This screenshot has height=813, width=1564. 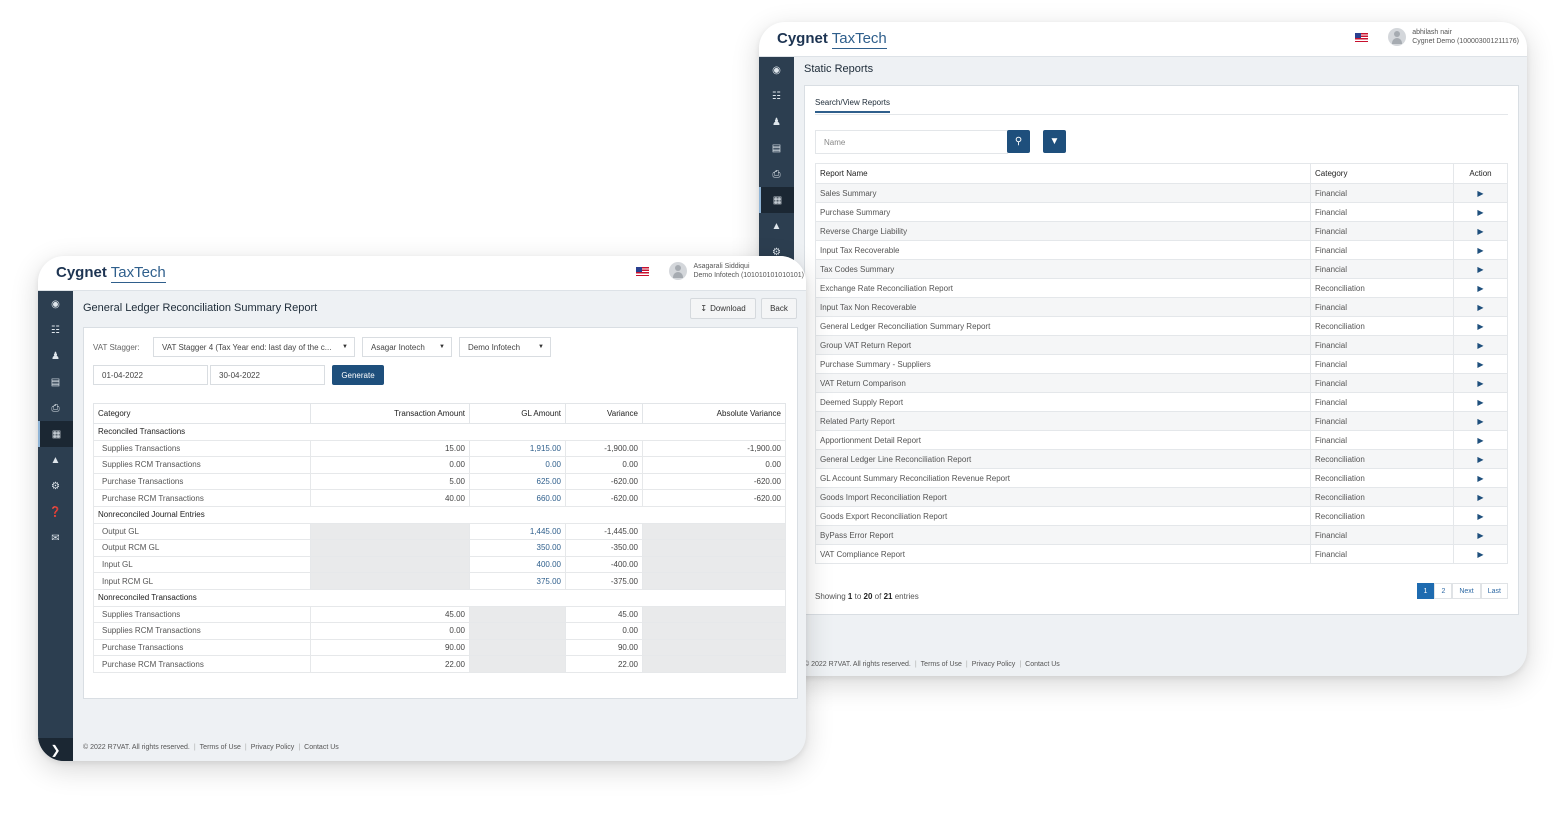 I want to click on help-icon: ❓, so click(x=55, y=512).